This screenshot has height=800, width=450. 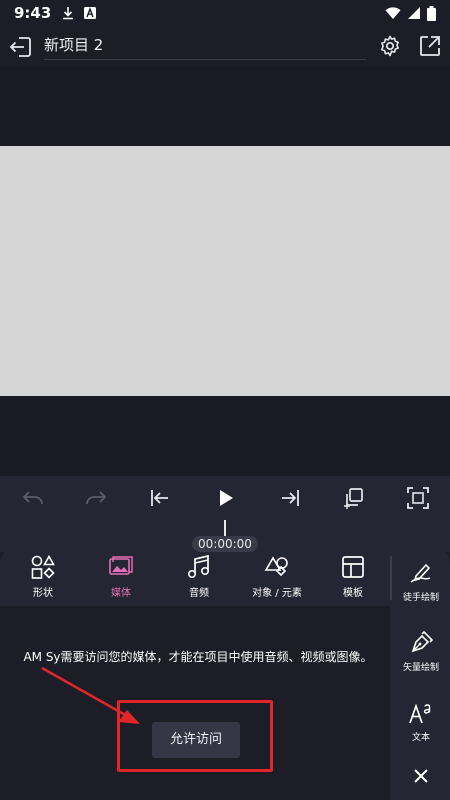 What do you see at coordinates (421, 776) in the screenshot?
I see `close-icon` at bounding box center [421, 776].